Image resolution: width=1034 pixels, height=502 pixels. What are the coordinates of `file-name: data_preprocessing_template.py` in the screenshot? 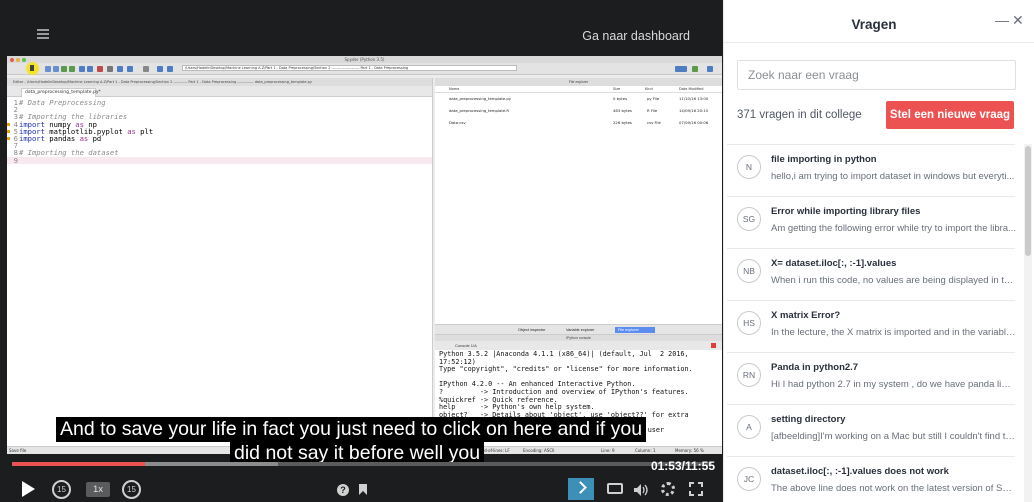 It's located at (480, 98).